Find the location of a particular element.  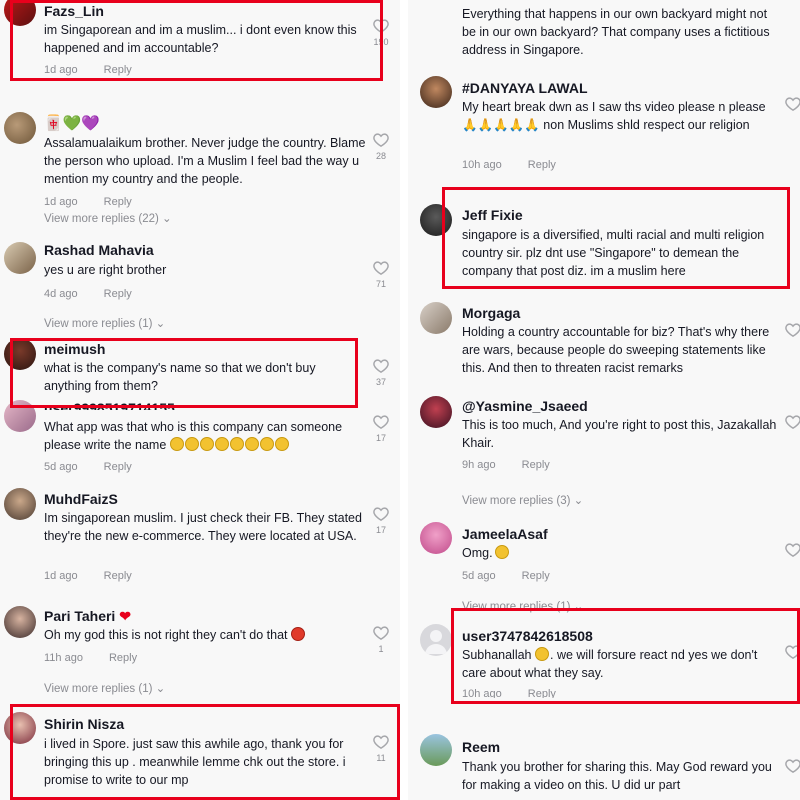

comment-username: MuhdFaizS is located at coordinates (81, 499).